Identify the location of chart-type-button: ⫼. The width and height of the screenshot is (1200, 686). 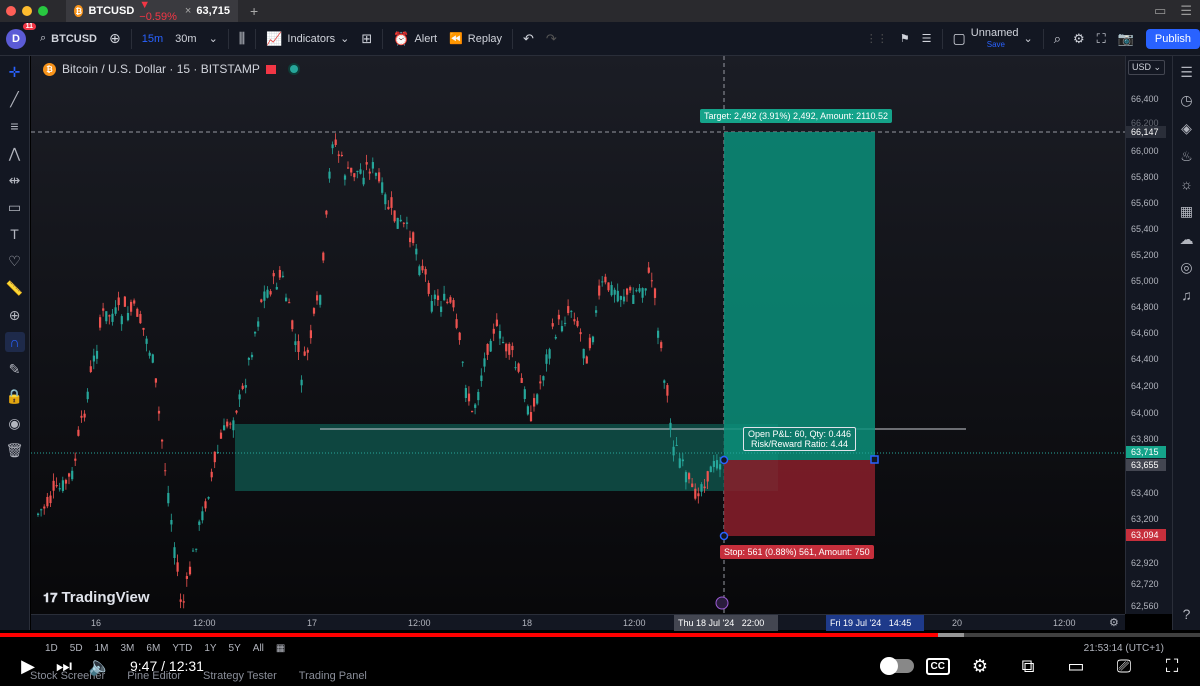
(242, 38).